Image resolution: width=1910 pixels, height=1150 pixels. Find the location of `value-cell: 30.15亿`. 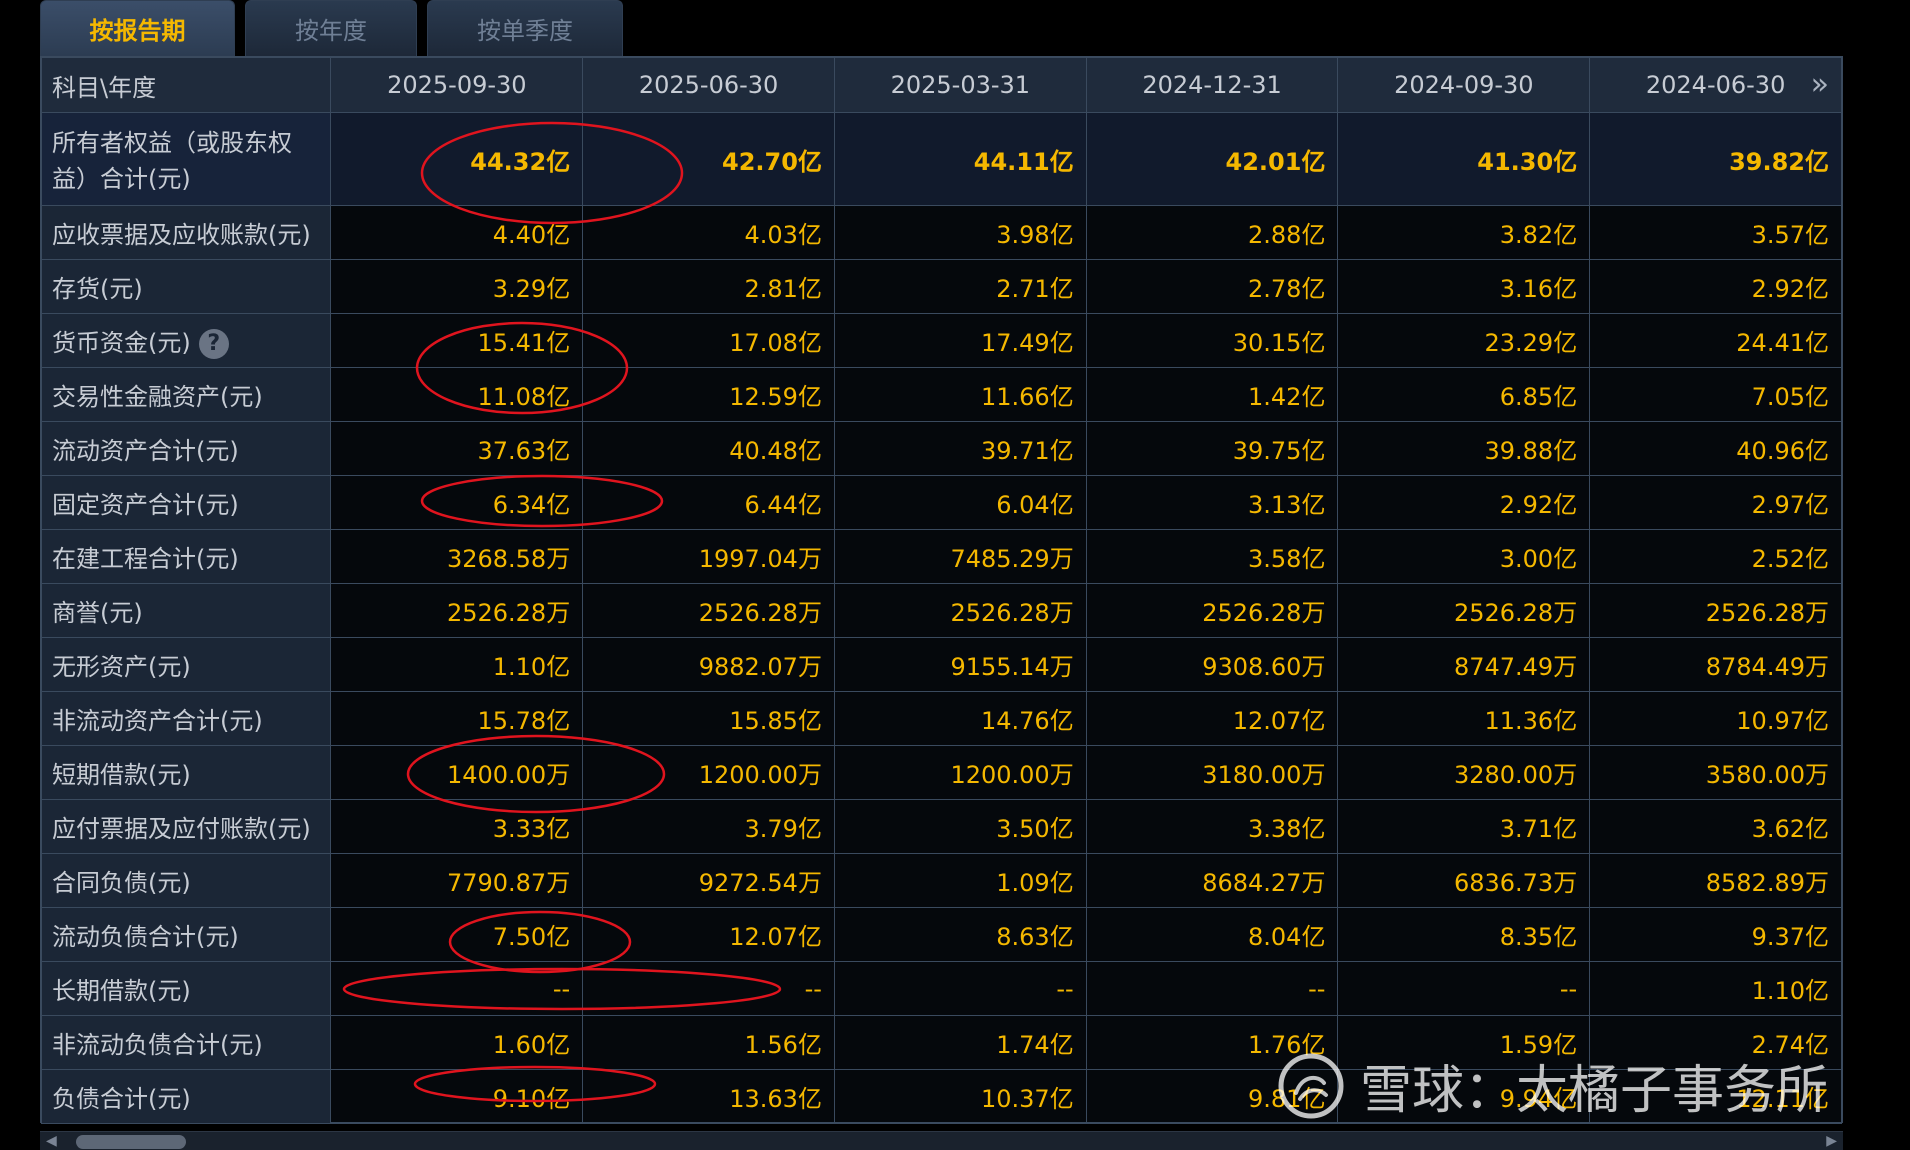

value-cell: 30.15亿 is located at coordinates (1212, 340).